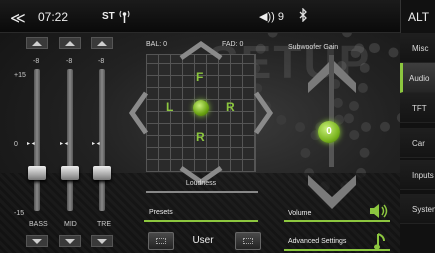 This screenshot has width=435, height=253. I want to click on back-icon: ≪, so click(18, 18).